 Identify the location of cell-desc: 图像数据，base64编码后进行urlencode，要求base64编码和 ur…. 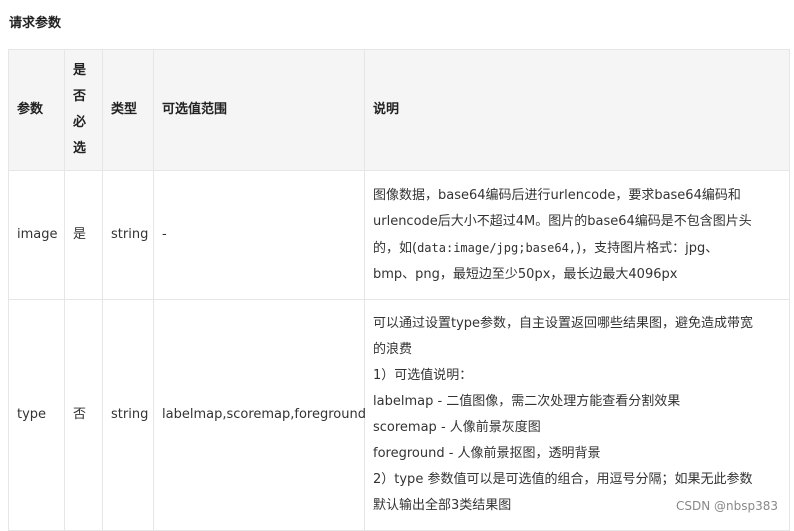
(577, 235).